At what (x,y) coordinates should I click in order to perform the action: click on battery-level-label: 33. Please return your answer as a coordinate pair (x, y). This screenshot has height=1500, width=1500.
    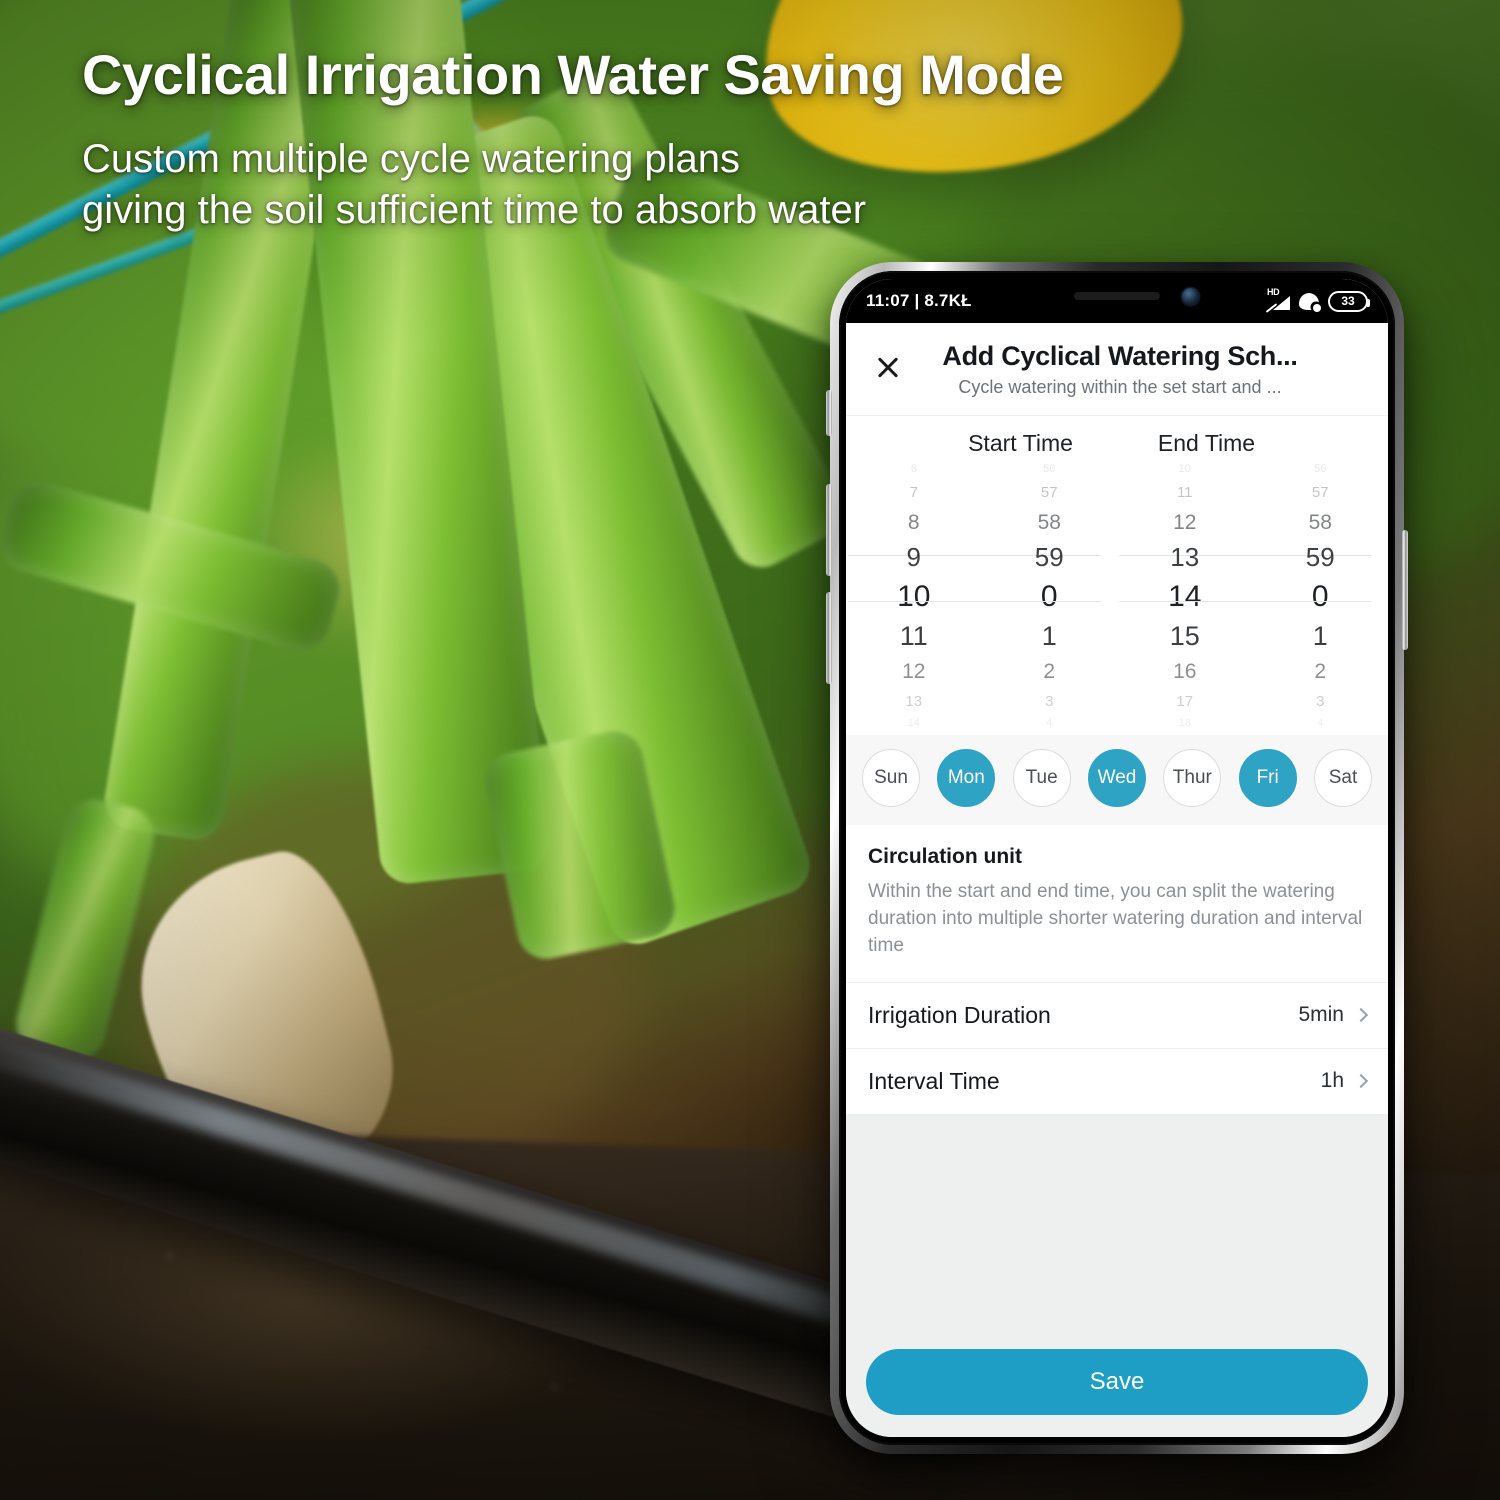
    Looking at the image, I should click on (1348, 301).